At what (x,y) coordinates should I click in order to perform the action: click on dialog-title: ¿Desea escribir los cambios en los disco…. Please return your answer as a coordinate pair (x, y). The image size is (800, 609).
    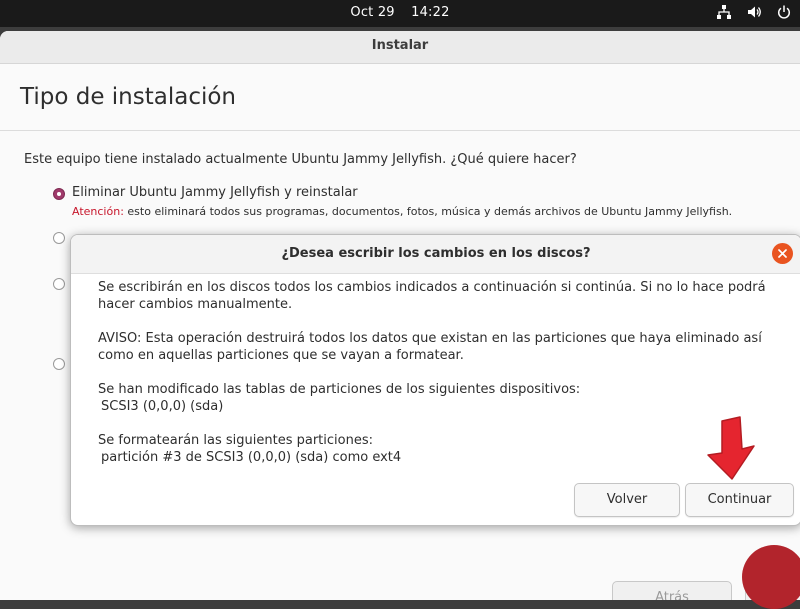
    Looking at the image, I should click on (435, 254).